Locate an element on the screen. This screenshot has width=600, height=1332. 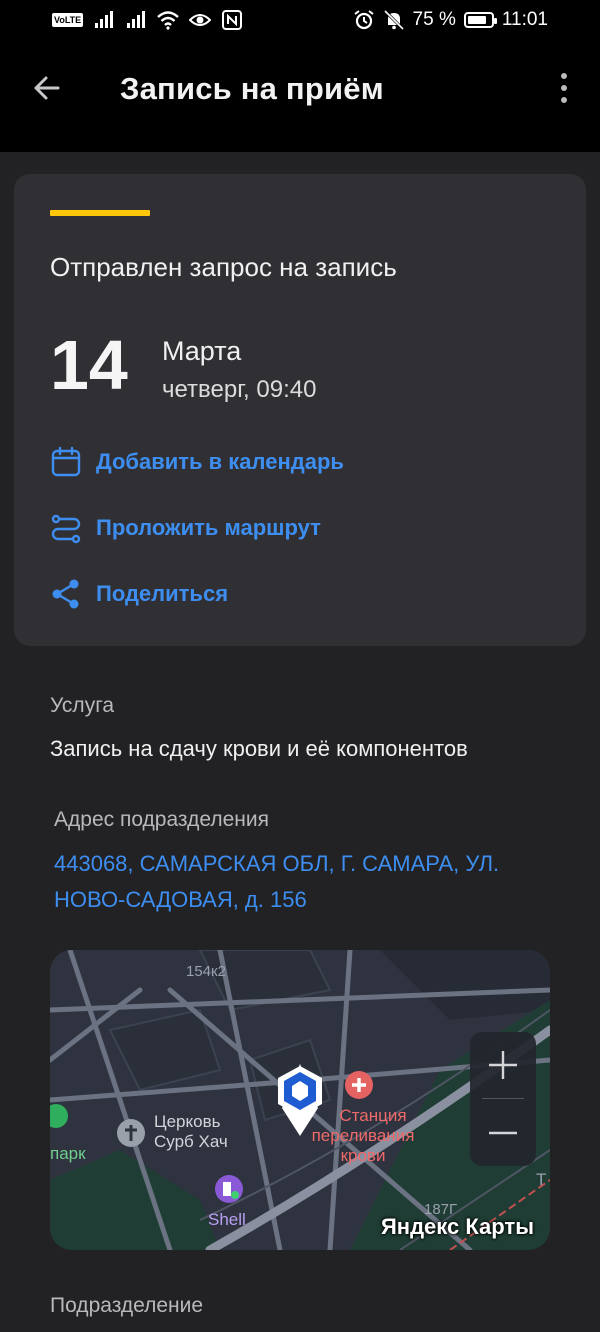
zoom-divider is located at coordinates (503, 1098).